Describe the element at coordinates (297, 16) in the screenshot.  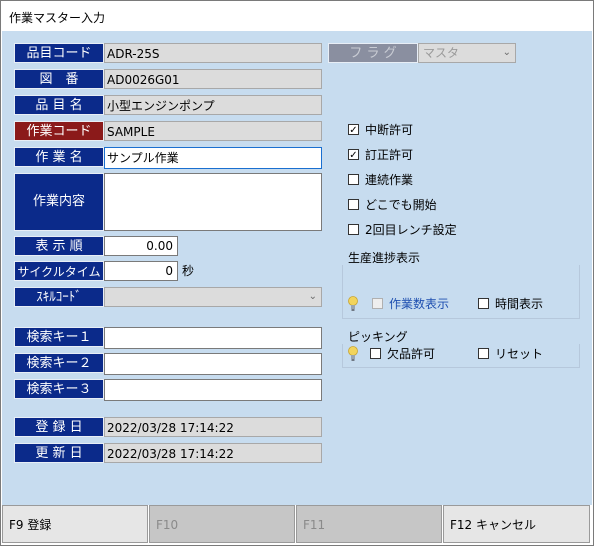
I see `title-bar: 作業マスター入力` at that location.